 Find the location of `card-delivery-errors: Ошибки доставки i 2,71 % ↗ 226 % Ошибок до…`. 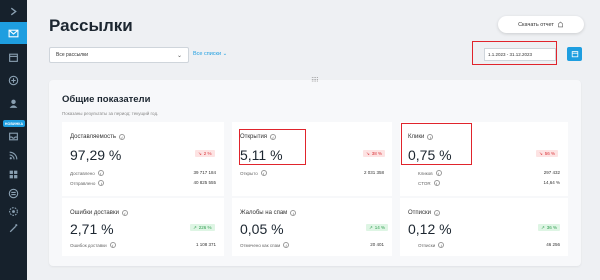

card-delivery-errors: Ошибки доставки i 2,71 % ↗ 226 % Ошибок до… is located at coordinates (143, 227).